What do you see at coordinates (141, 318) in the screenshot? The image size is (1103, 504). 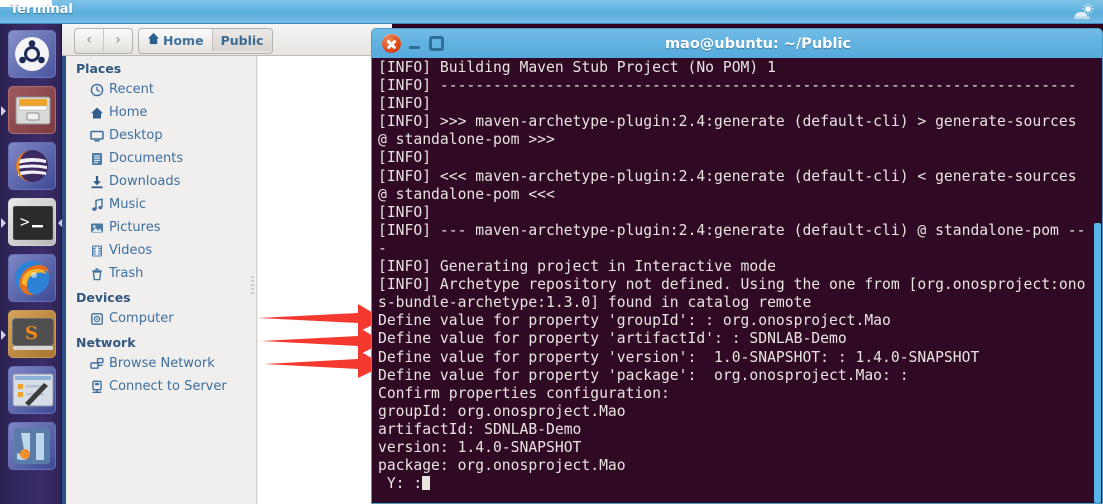 I see `sidebar-item-label: Computer` at bounding box center [141, 318].